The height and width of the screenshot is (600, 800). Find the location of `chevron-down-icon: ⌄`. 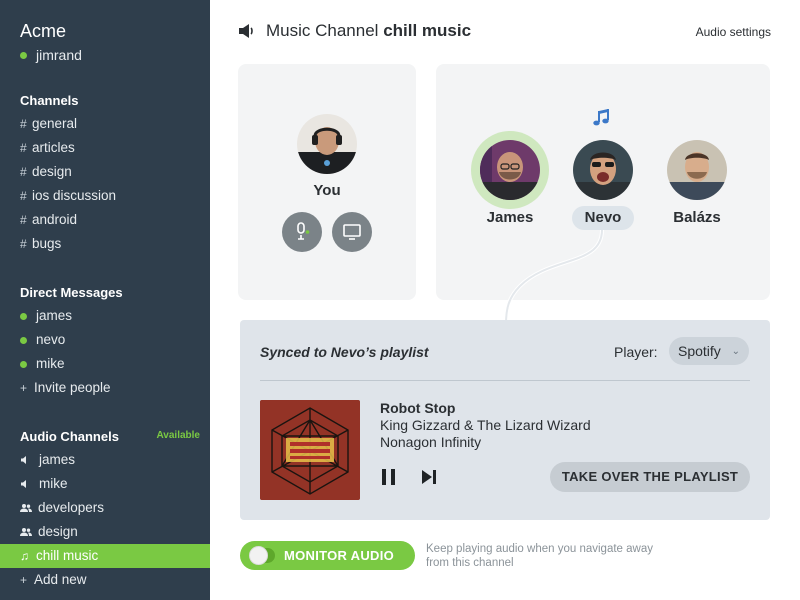

chevron-down-icon: ⌄ is located at coordinates (735, 351).